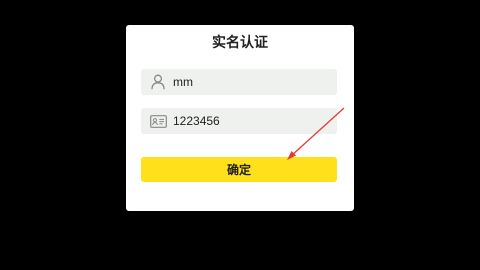 Image resolution: width=480 pixels, height=270 pixels. Describe the element at coordinates (196, 121) in the screenshot. I see `id-number-value: 1223456` at that location.